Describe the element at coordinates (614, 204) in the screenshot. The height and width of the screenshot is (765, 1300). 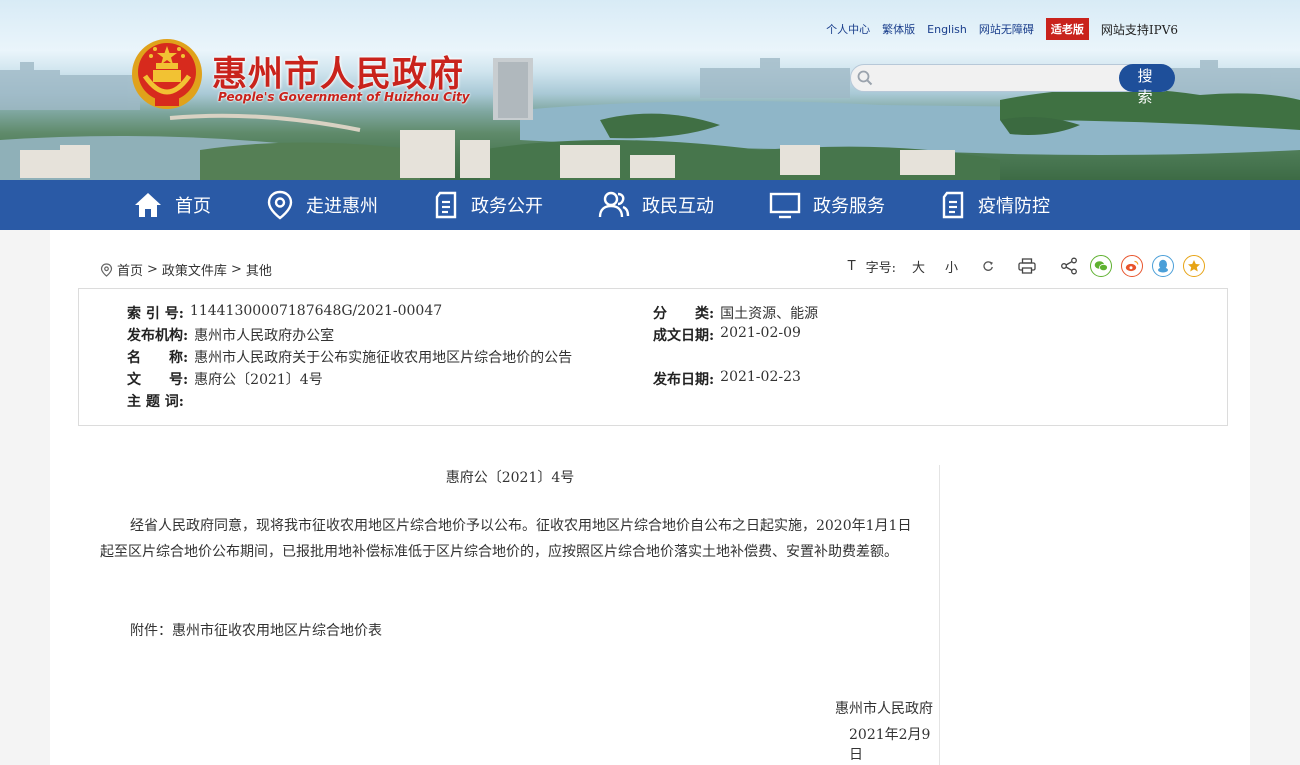
I see `people-icon` at that location.